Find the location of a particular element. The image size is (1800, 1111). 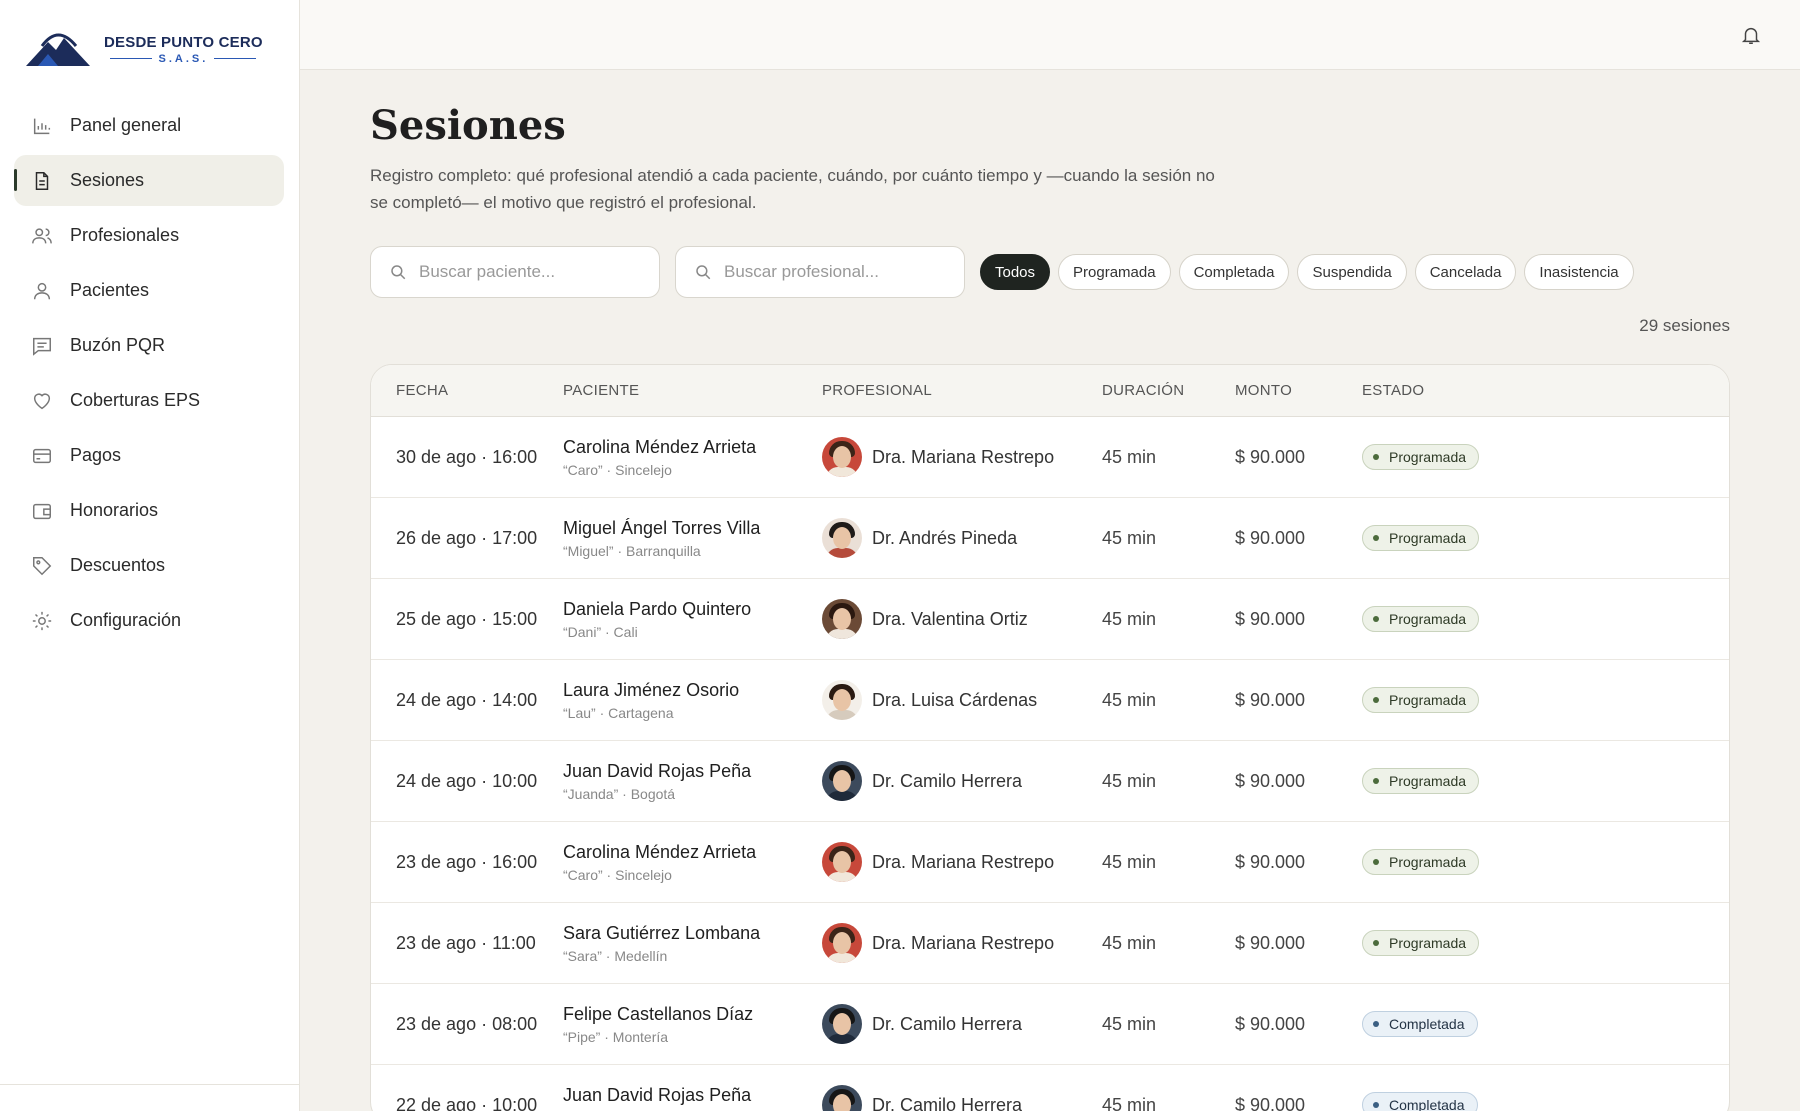

tag-icon is located at coordinates (42, 566).